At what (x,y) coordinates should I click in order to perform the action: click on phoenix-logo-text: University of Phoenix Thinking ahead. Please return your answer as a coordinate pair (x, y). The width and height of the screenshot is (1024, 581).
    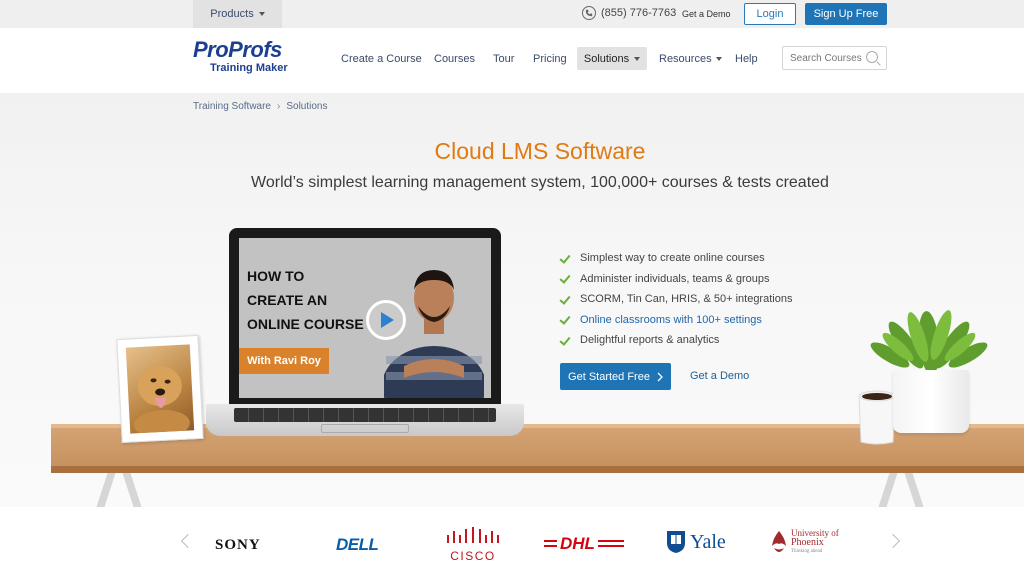
    Looking at the image, I should click on (815, 542).